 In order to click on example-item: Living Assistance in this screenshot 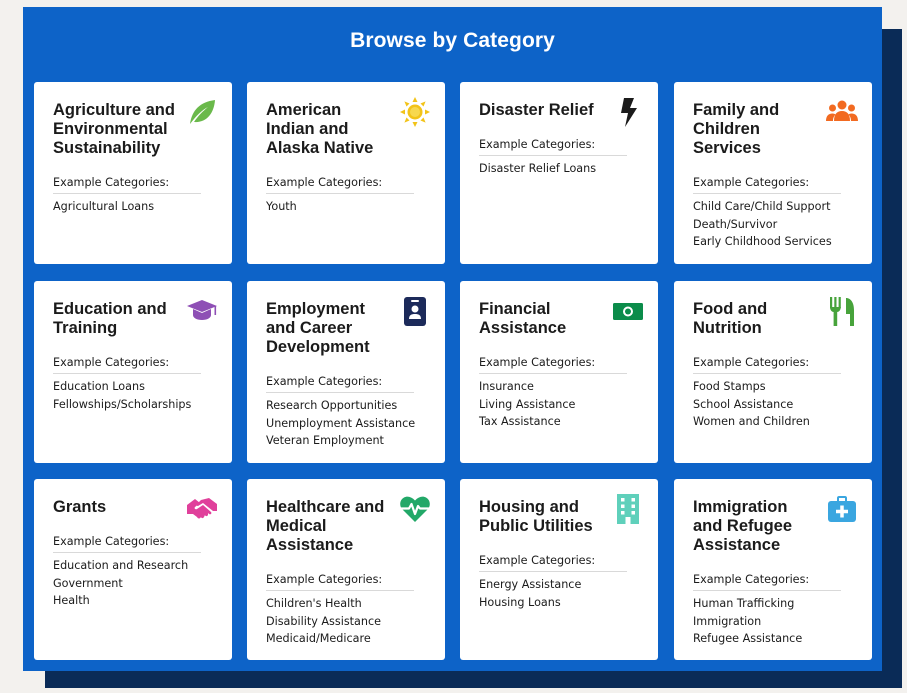, I will do `click(560, 405)`.